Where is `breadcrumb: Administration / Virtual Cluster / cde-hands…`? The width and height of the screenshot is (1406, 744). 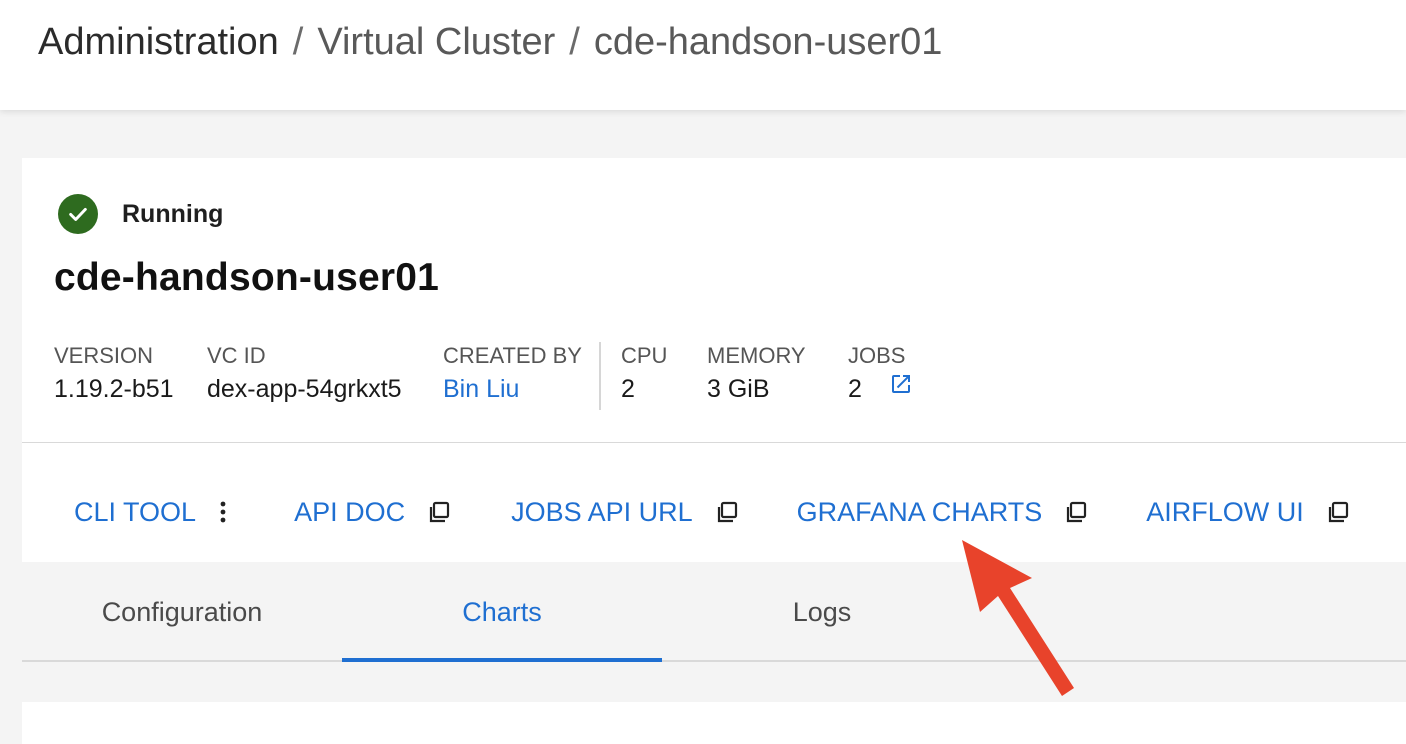 breadcrumb: Administration / Virtual Cluster / cde-hands… is located at coordinates (490, 42).